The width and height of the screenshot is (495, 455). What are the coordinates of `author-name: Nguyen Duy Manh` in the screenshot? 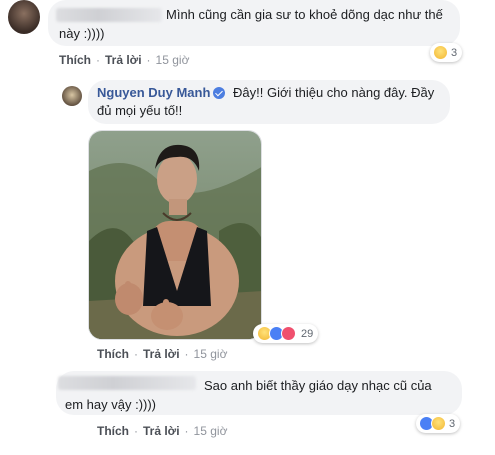 It's located at (153, 92).